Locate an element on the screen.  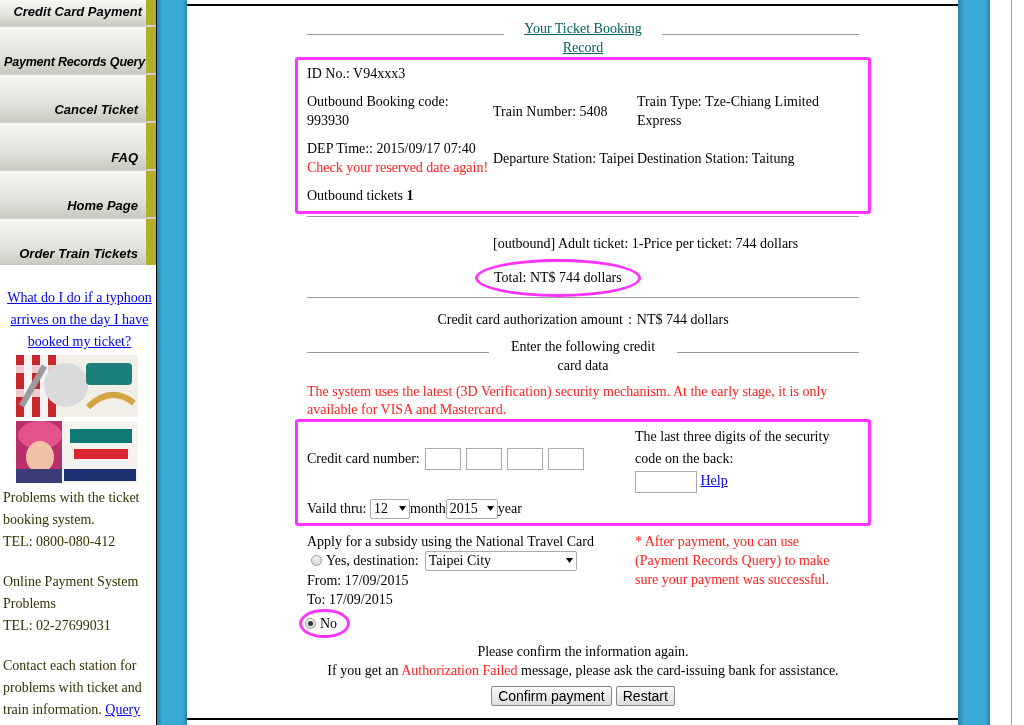
restart-button: Restart is located at coordinates (645, 695).